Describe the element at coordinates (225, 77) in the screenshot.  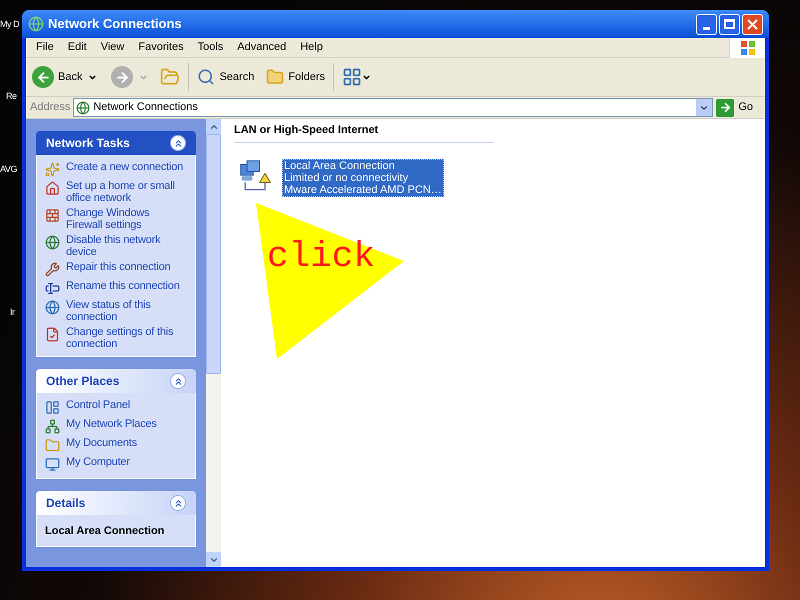
I see `search-button: Search` at that location.